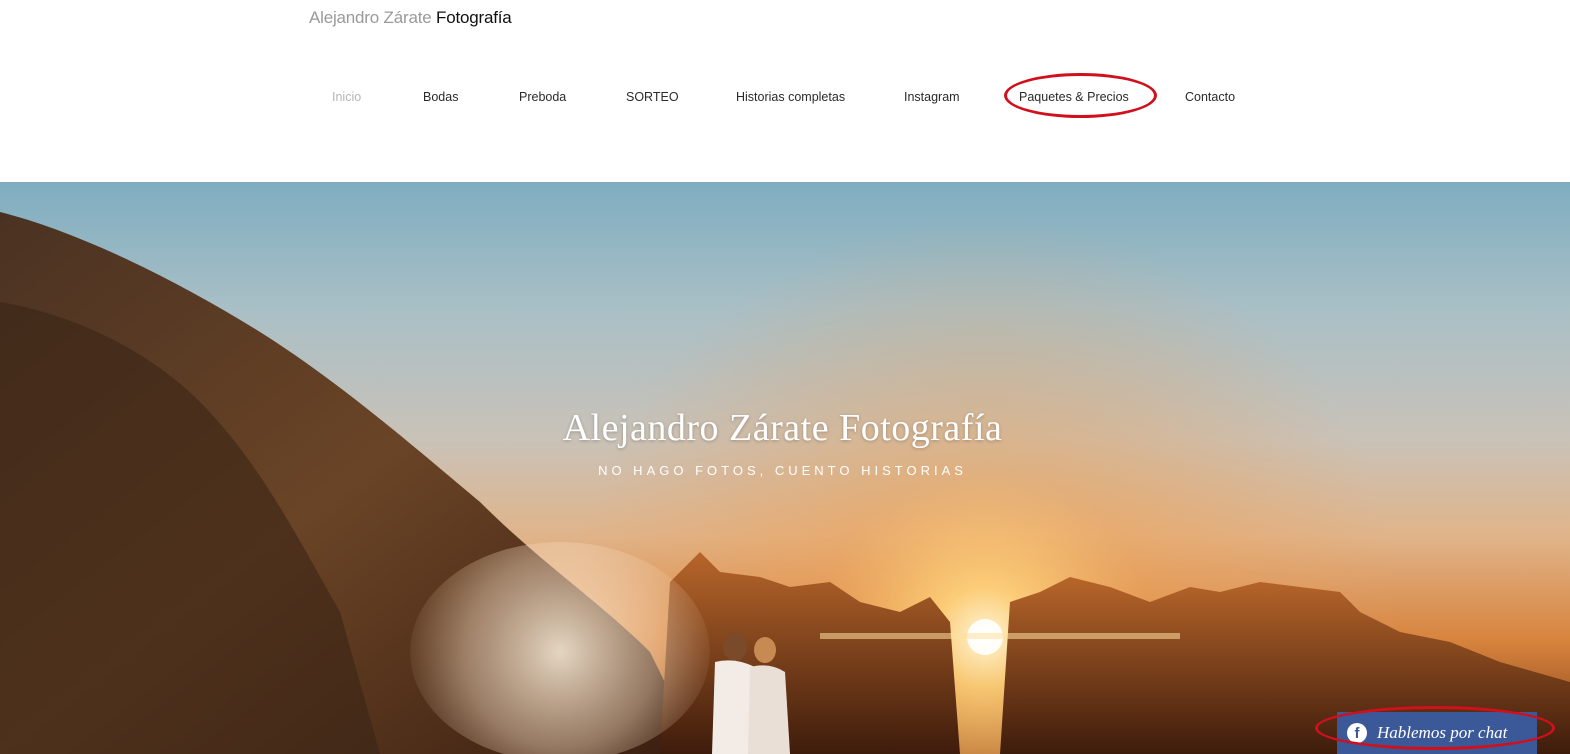 The width and height of the screenshot is (1570, 754). What do you see at coordinates (782, 470) in the screenshot?
I see `hero-subtitle: NO HAGO FOTOS, CUENTO HISTORIAS` at bounding box center [782, 470].